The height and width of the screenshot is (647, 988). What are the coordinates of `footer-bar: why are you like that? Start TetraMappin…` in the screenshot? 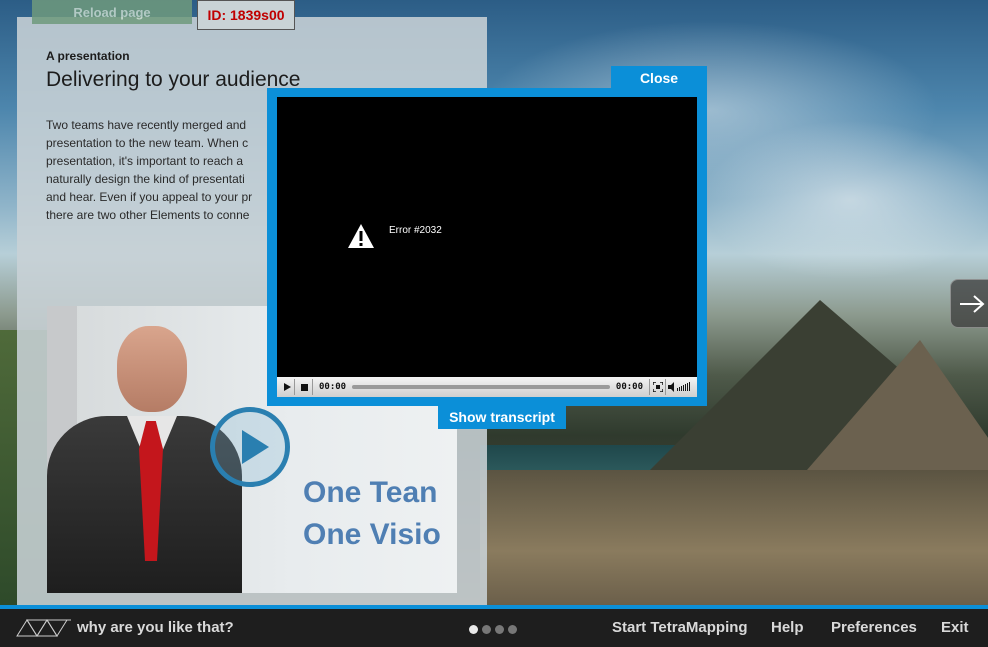 It's located at (494, 628).